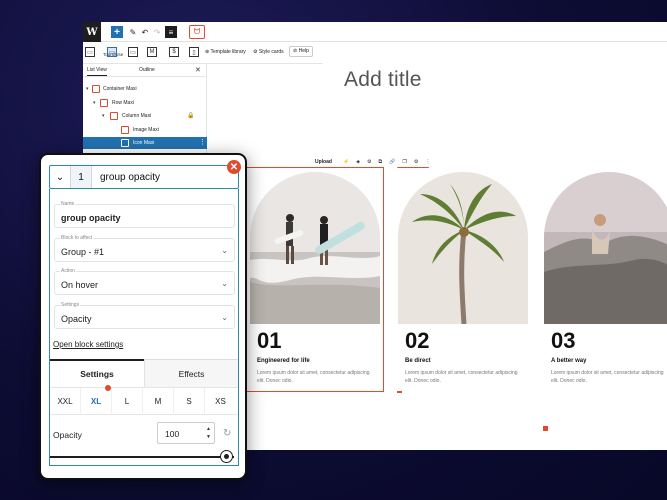  I want to click on page-title: Add title, so click(383, 80).